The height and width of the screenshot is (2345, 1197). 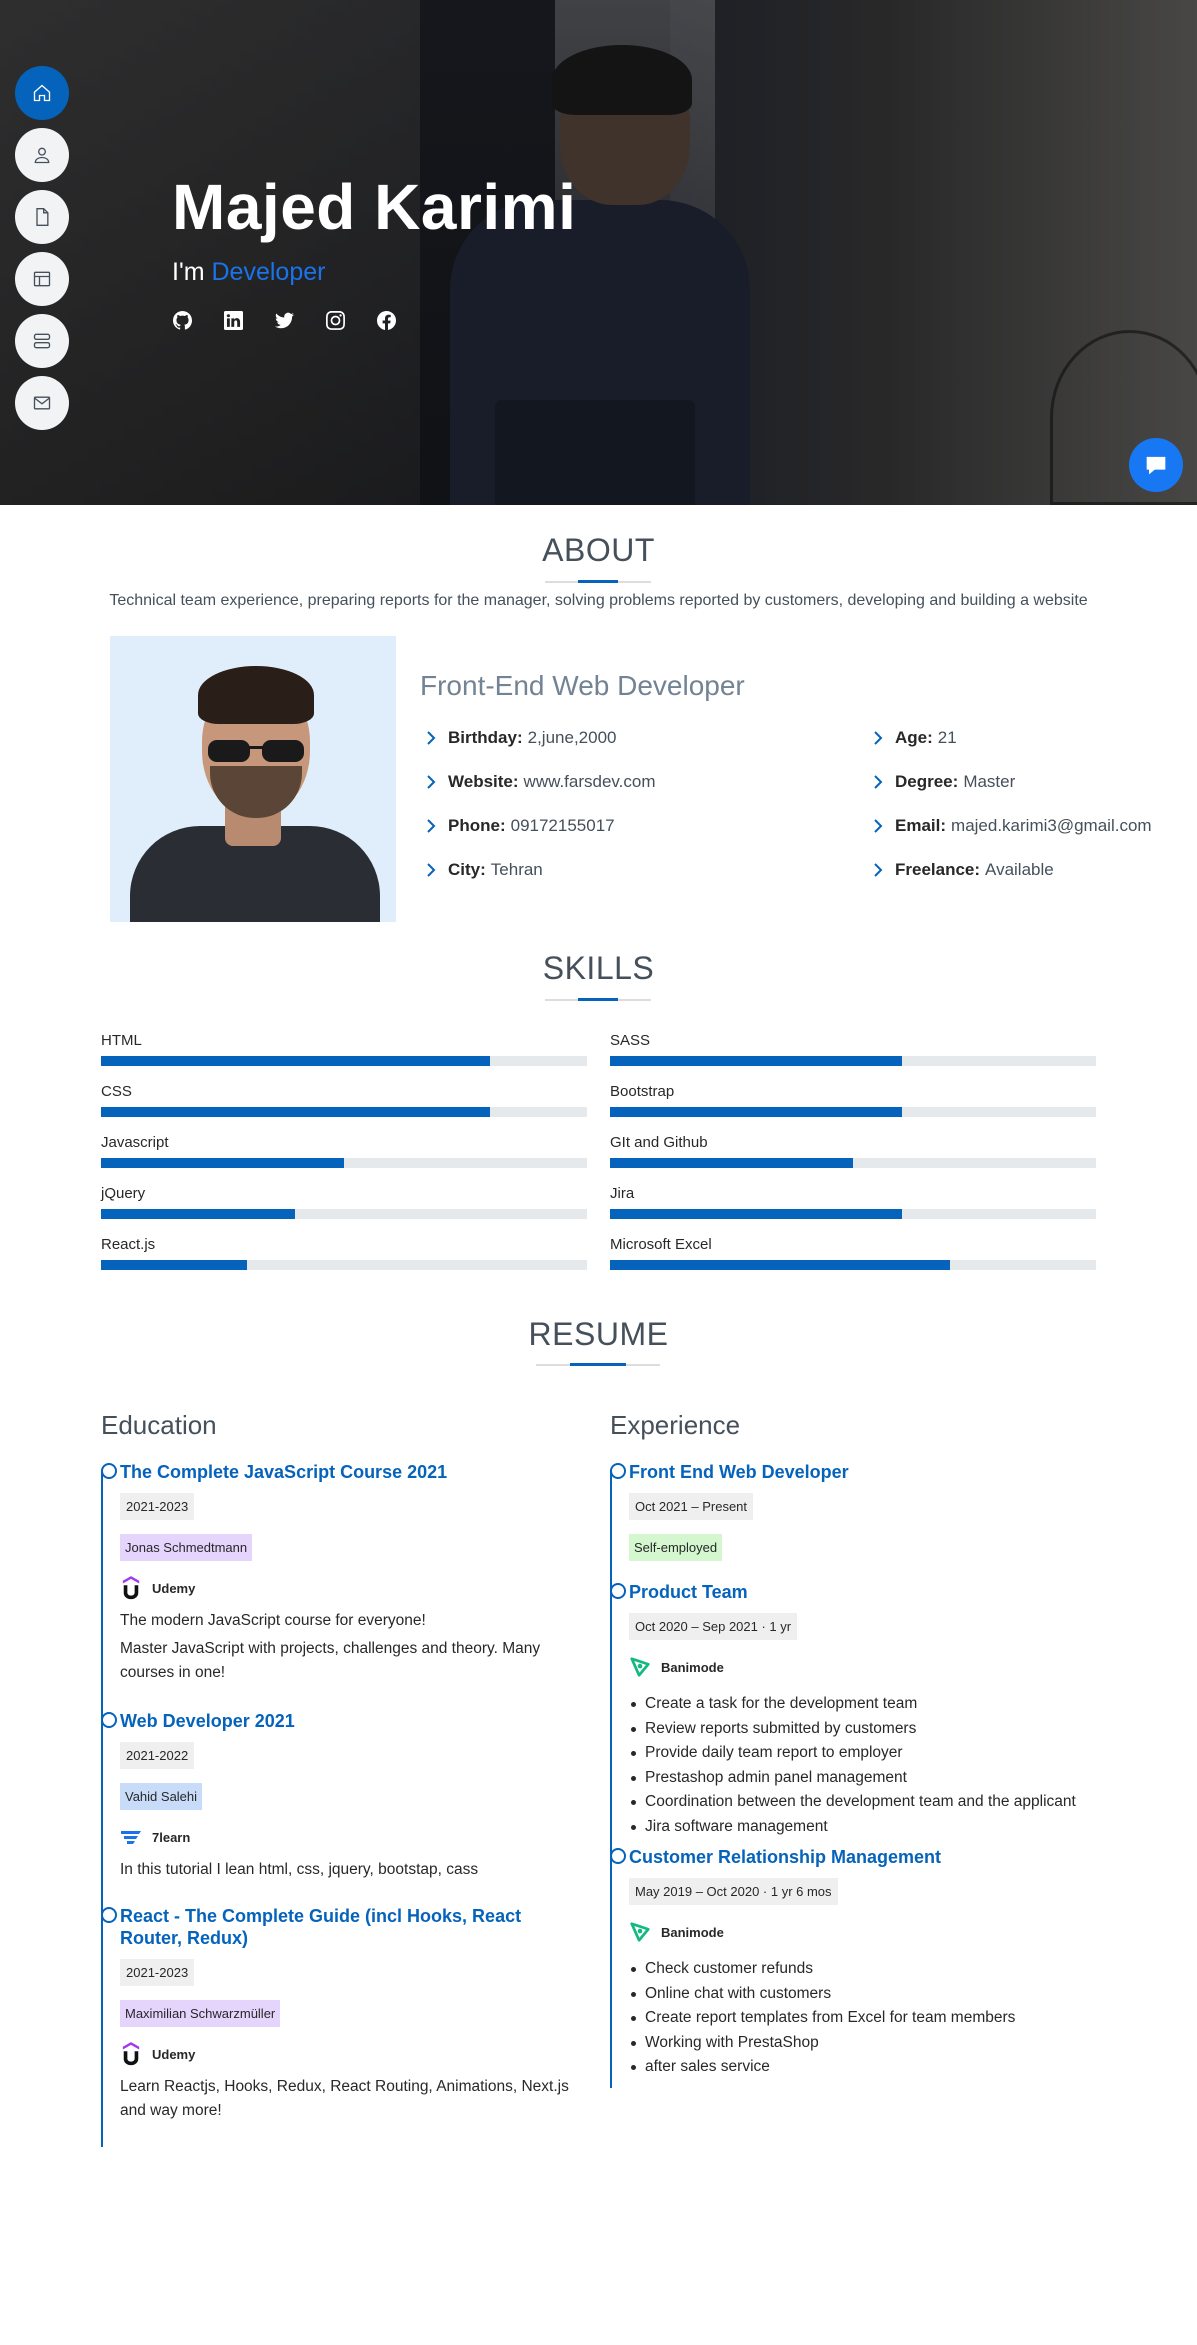 I want to click on skill-name: jQuery, so click(x=123, y=1193).